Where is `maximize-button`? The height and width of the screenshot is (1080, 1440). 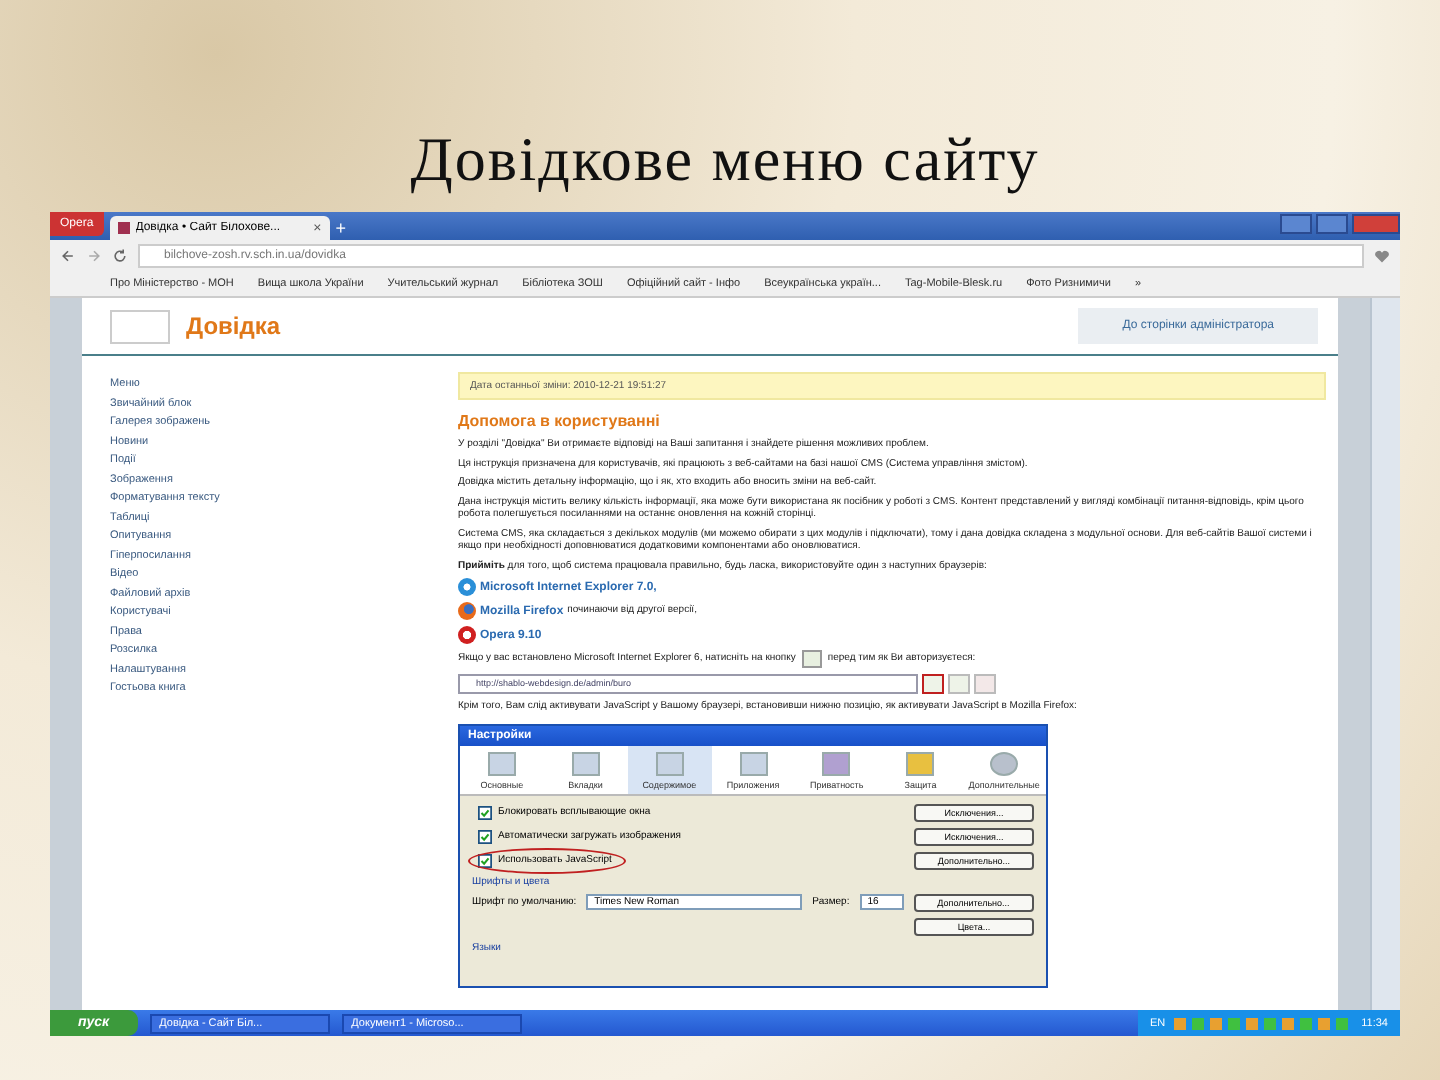 maximize-button is located at coordinates (1332, 224).